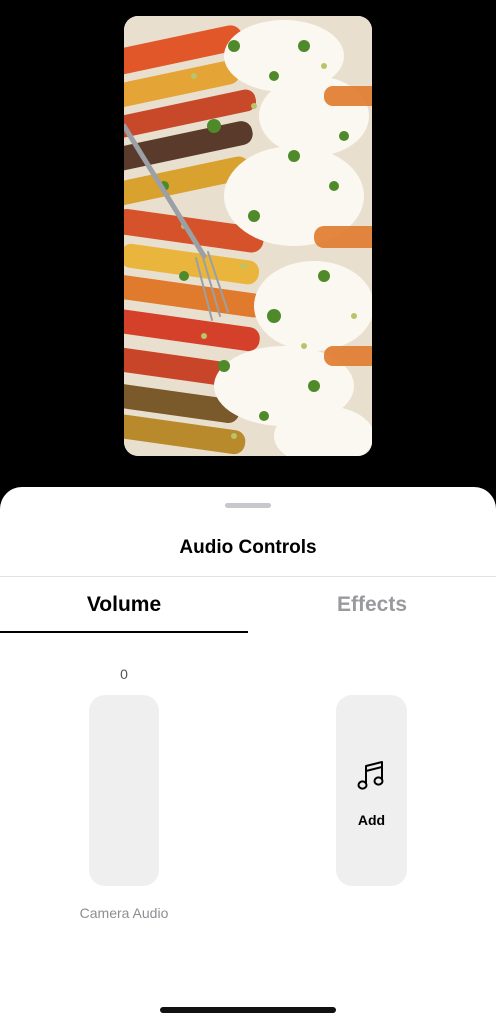 The height and width of the screenshot is (1024, 496). What do you see at coordinates (248, 1010) in the screenshot?
I see `home-indicator` at bounding box center [248, 1010].